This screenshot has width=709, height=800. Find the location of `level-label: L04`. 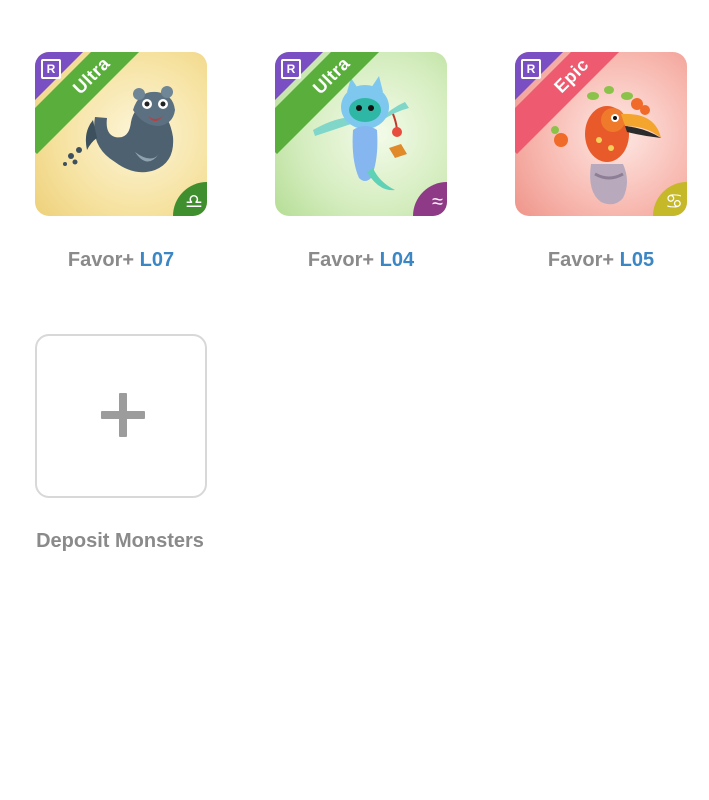

level-label: L04 is located at coordinates (397, 260).